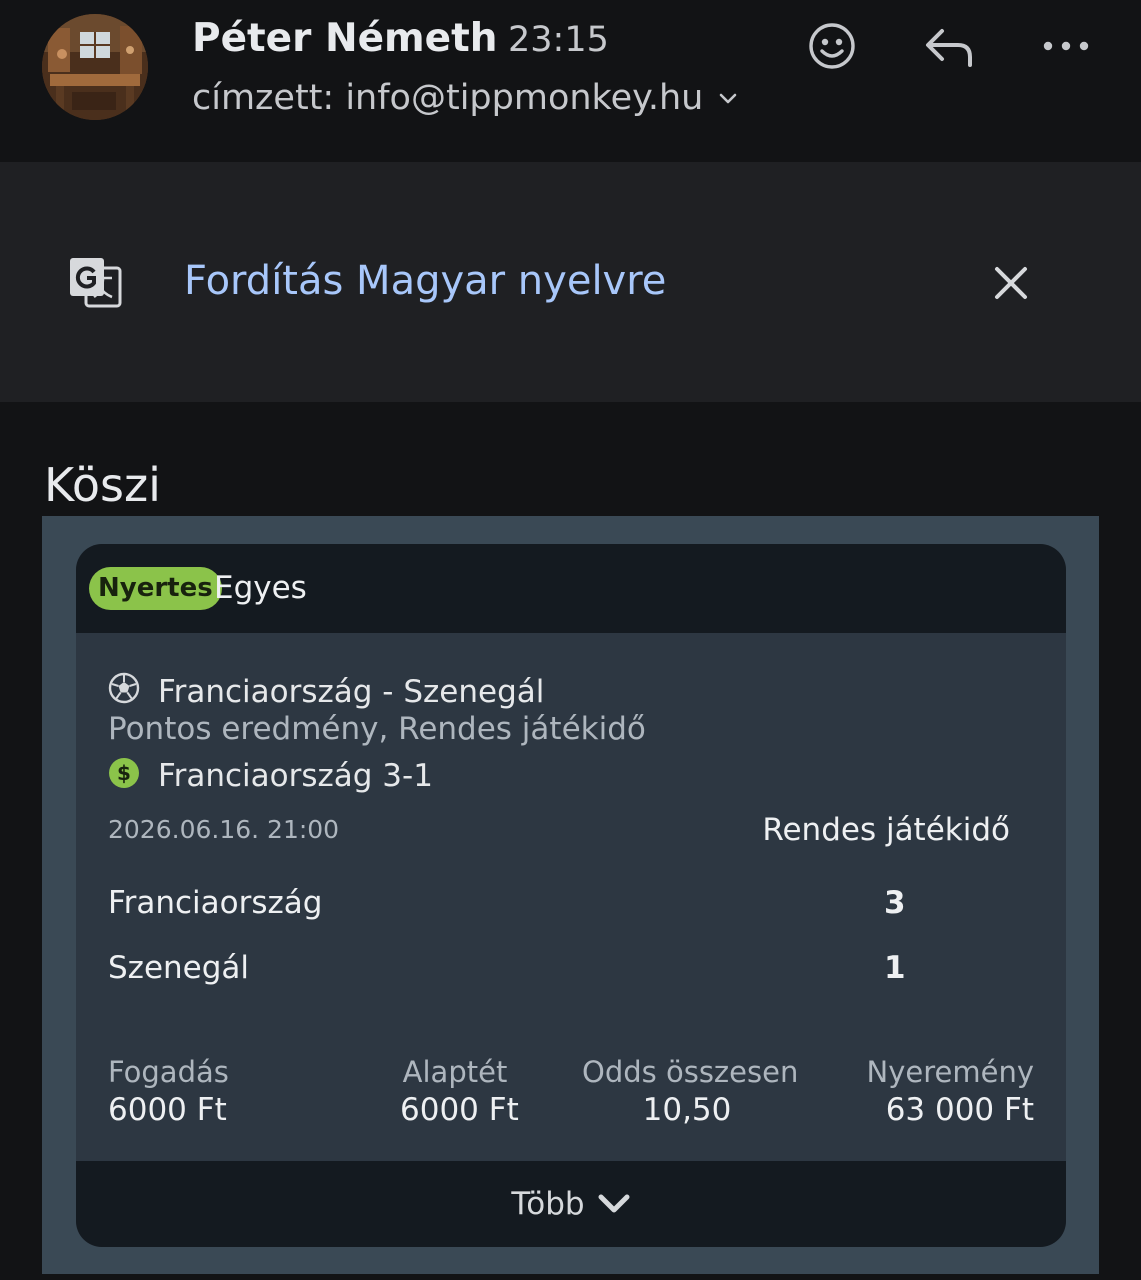 Image resolution: width=1141 pixels, height=1280 pixels. Describe the element at coordinates (260, 588) in the screenshot. I see `bet-type: Egyes` at that location.